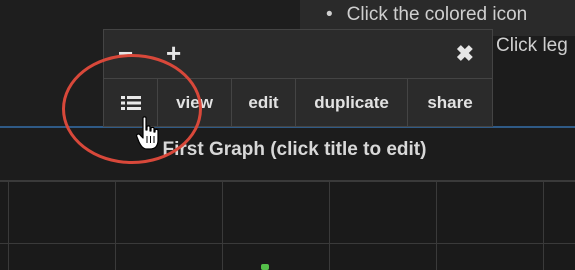 The height and width of the screenshot is (270, 575). Describe the element at coordinates (265, 267) in the screenshot. I see `data-point-marker` at that location.